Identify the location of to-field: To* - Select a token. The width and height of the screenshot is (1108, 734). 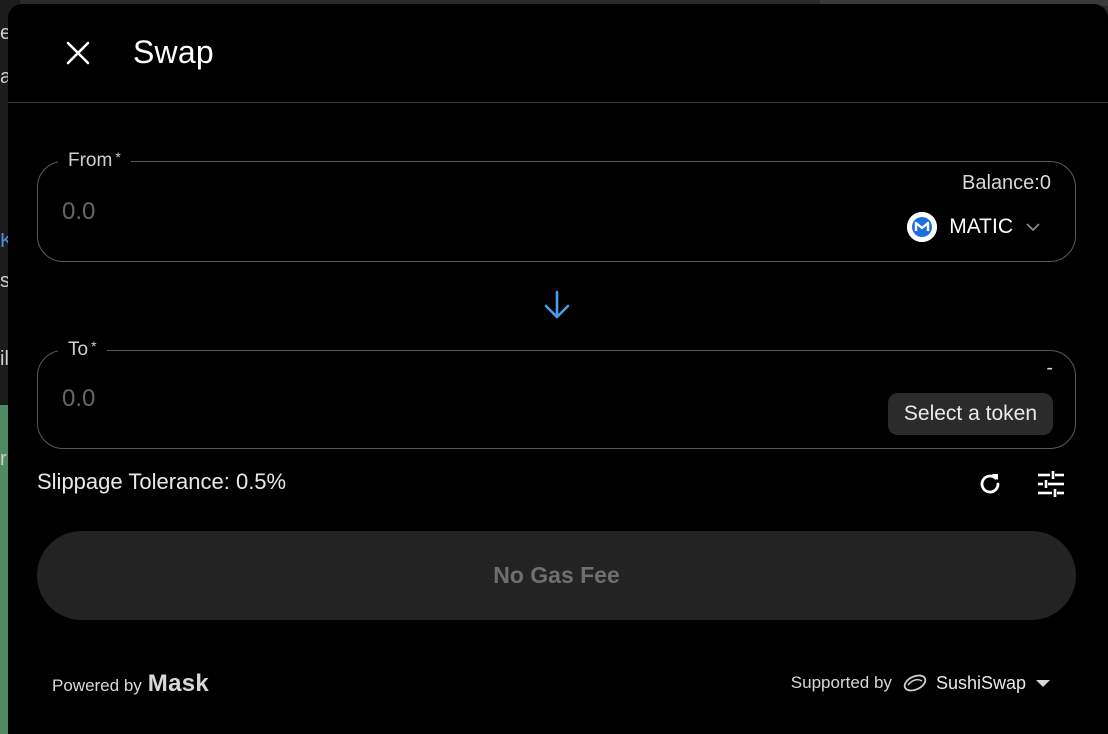
(556, 393).